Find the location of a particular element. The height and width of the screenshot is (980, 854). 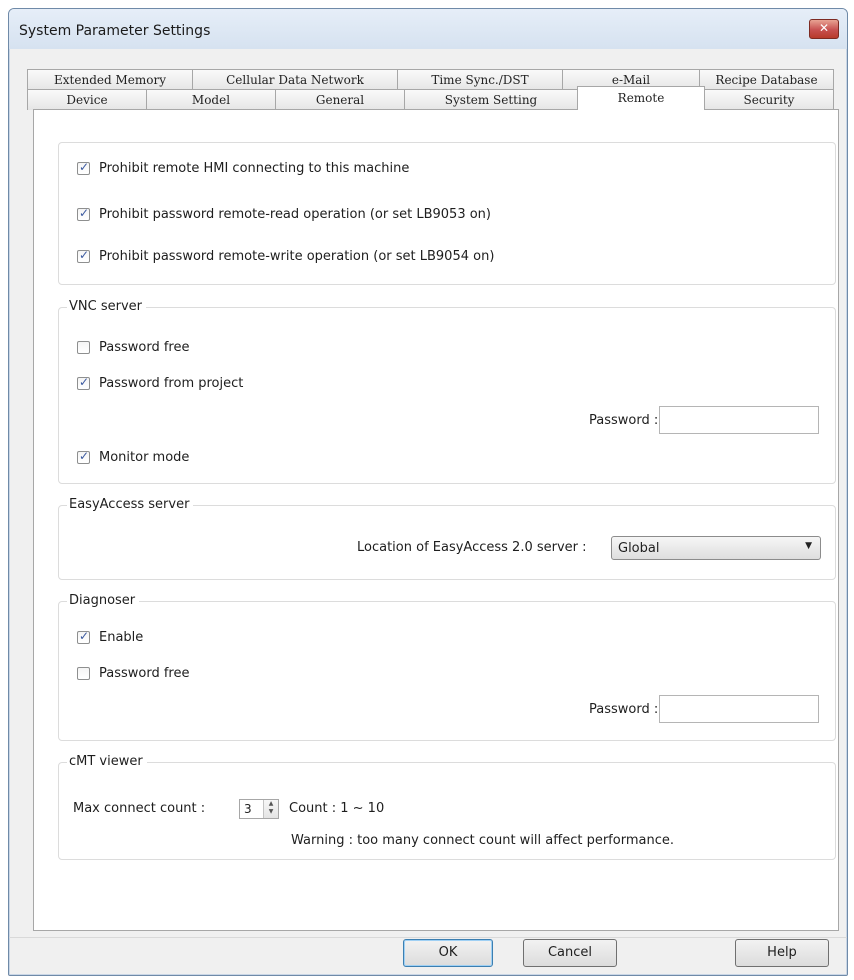

chevron-down-icon: ▼ is located at coordinates (808, 546).